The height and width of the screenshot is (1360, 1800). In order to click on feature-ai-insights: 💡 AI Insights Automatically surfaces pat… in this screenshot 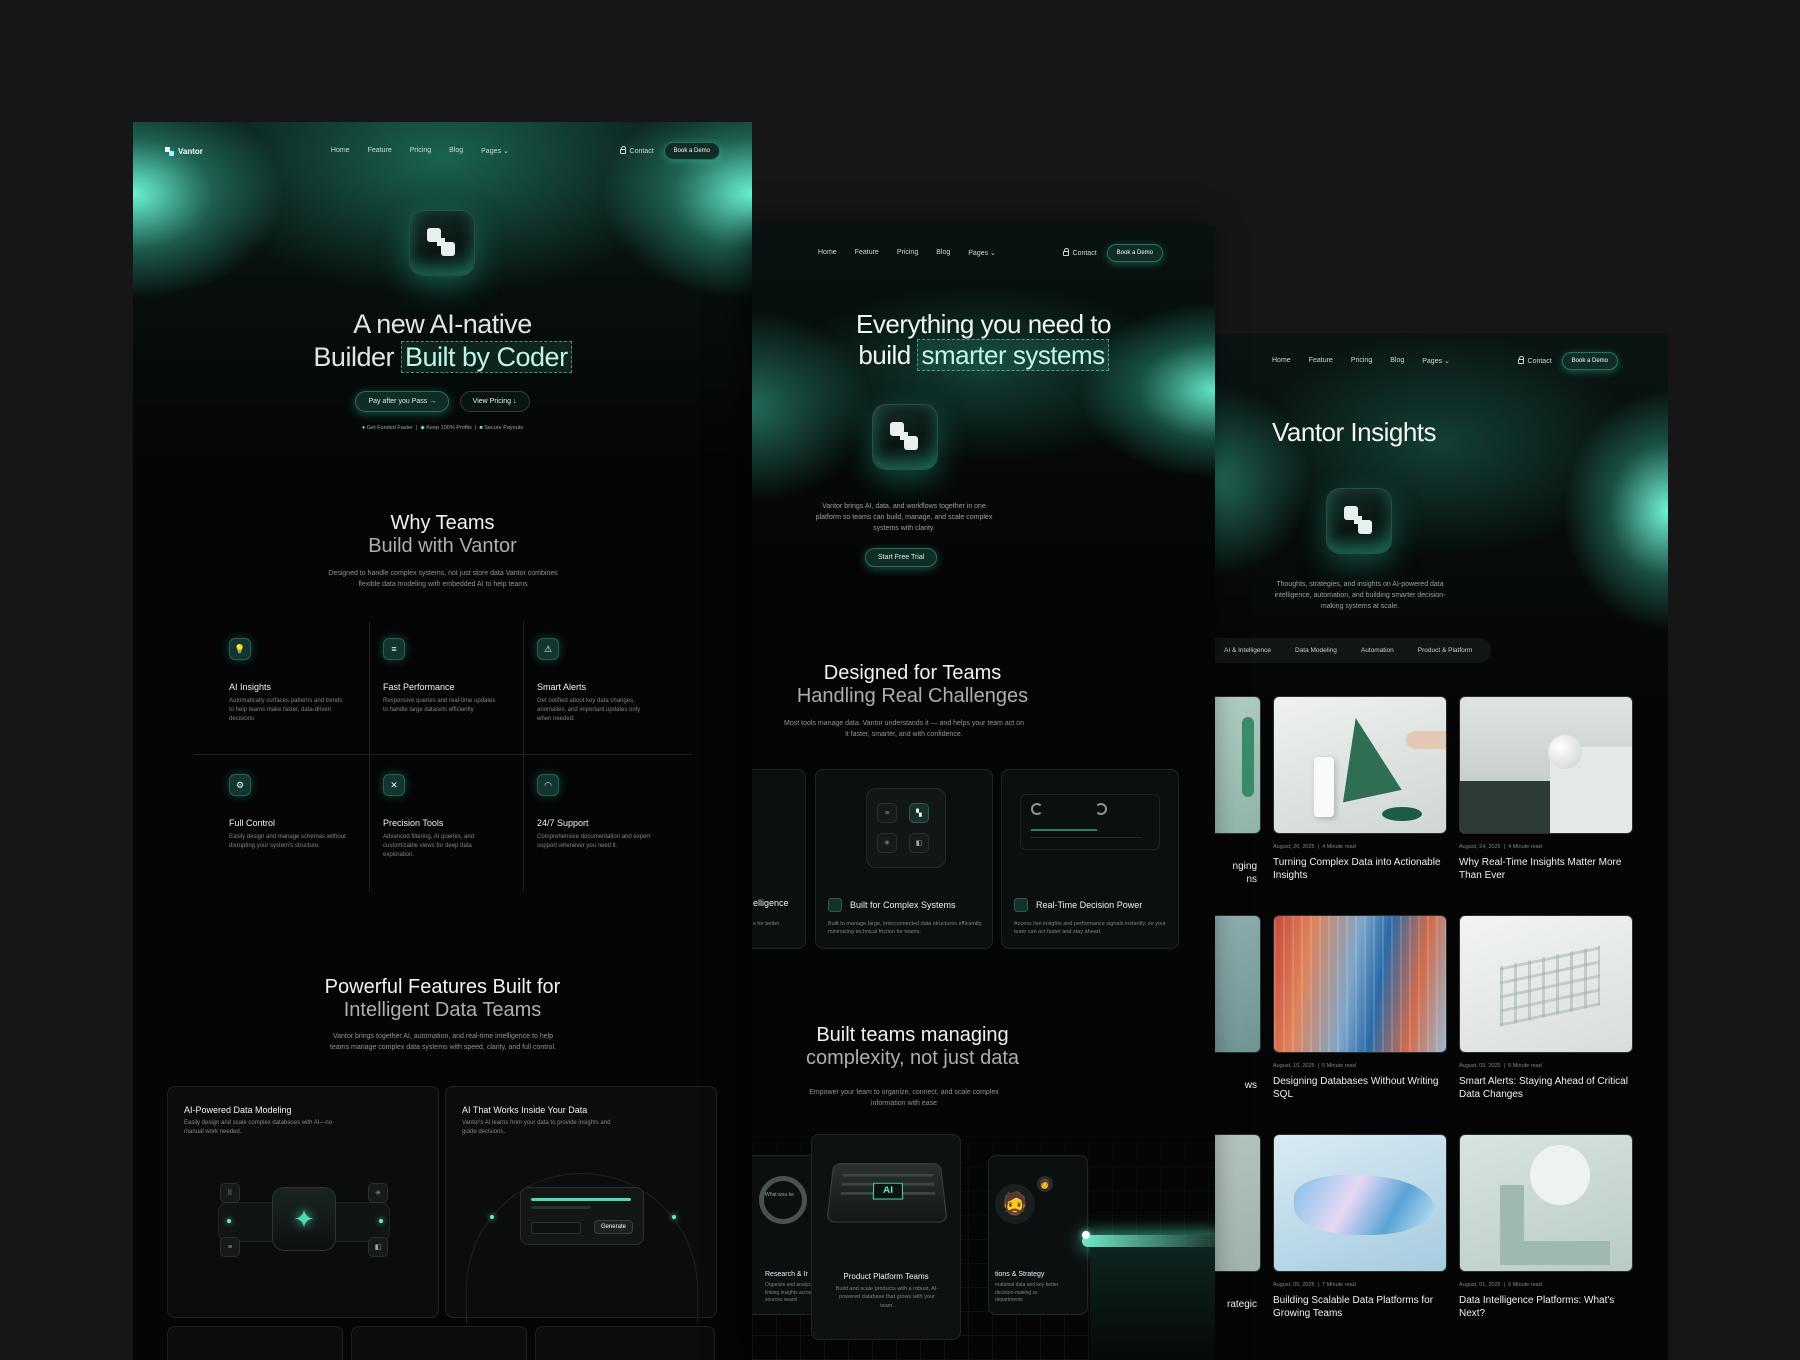, I will do `click(293, 681)`.